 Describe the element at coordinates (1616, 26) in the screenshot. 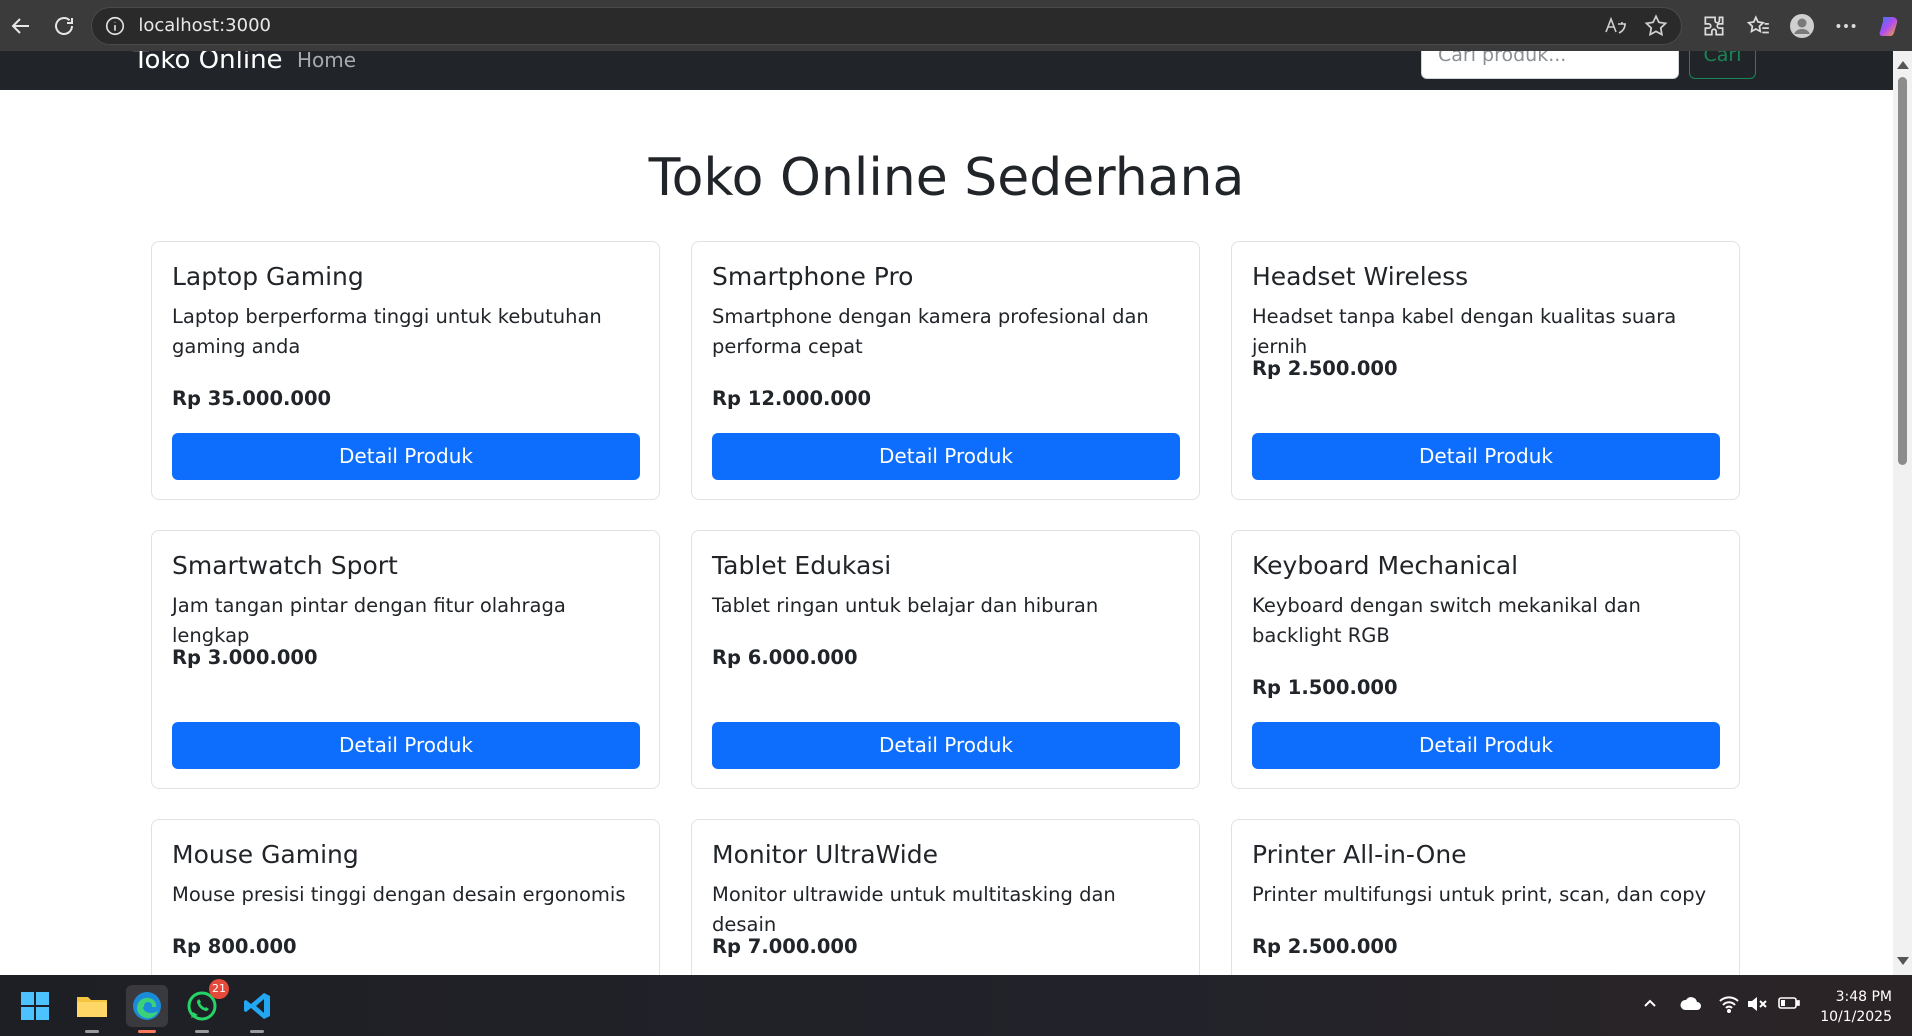

I see `read-aloud-icon` at that location.